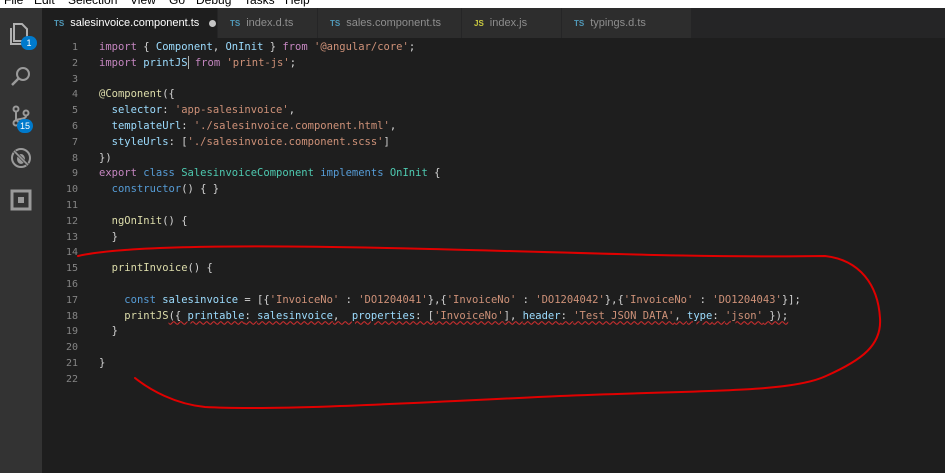  Describe the element at coordinates (146, 125) in the screenshot. I see `token: templateUrl` at that location.